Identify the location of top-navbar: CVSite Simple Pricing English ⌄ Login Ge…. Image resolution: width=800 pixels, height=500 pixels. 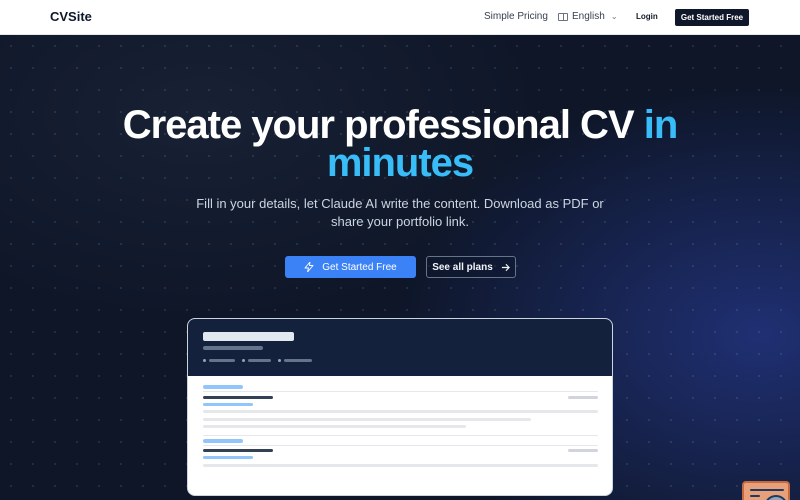
(400, 17).